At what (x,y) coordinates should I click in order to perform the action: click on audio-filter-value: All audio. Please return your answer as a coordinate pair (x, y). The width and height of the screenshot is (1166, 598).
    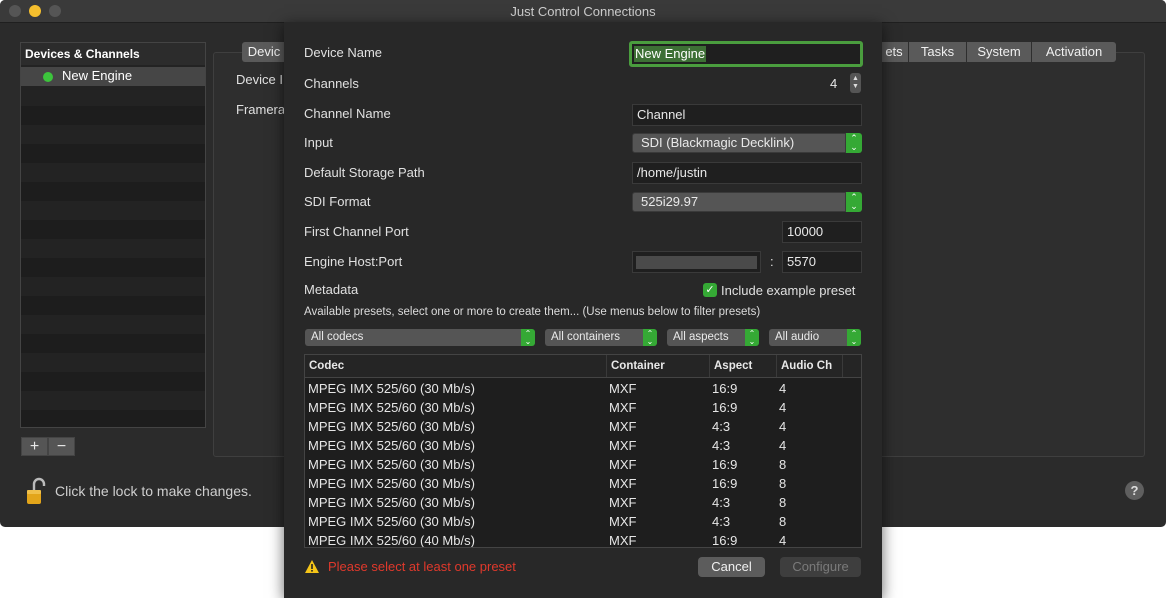
    Looking at the image, I should click on (808, 337).